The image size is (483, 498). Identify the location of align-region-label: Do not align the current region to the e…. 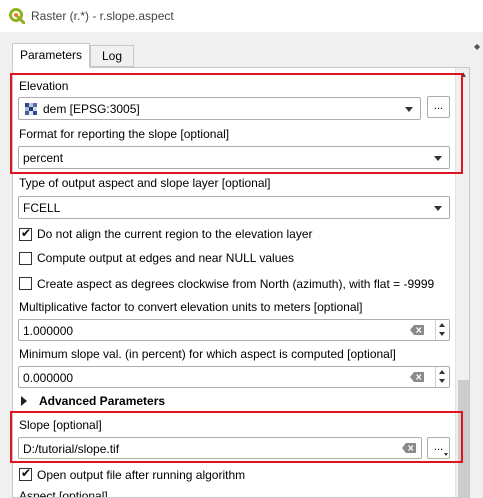
(175, 234).